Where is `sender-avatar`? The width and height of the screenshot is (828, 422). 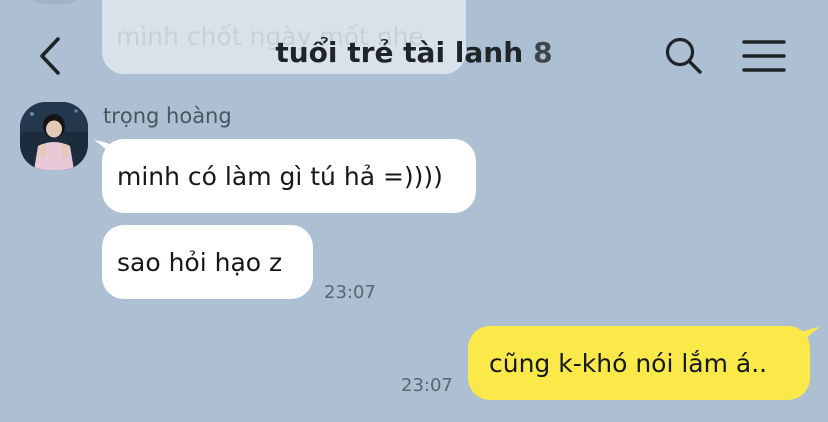 sender-avatar is located at coordinates (54, 136).